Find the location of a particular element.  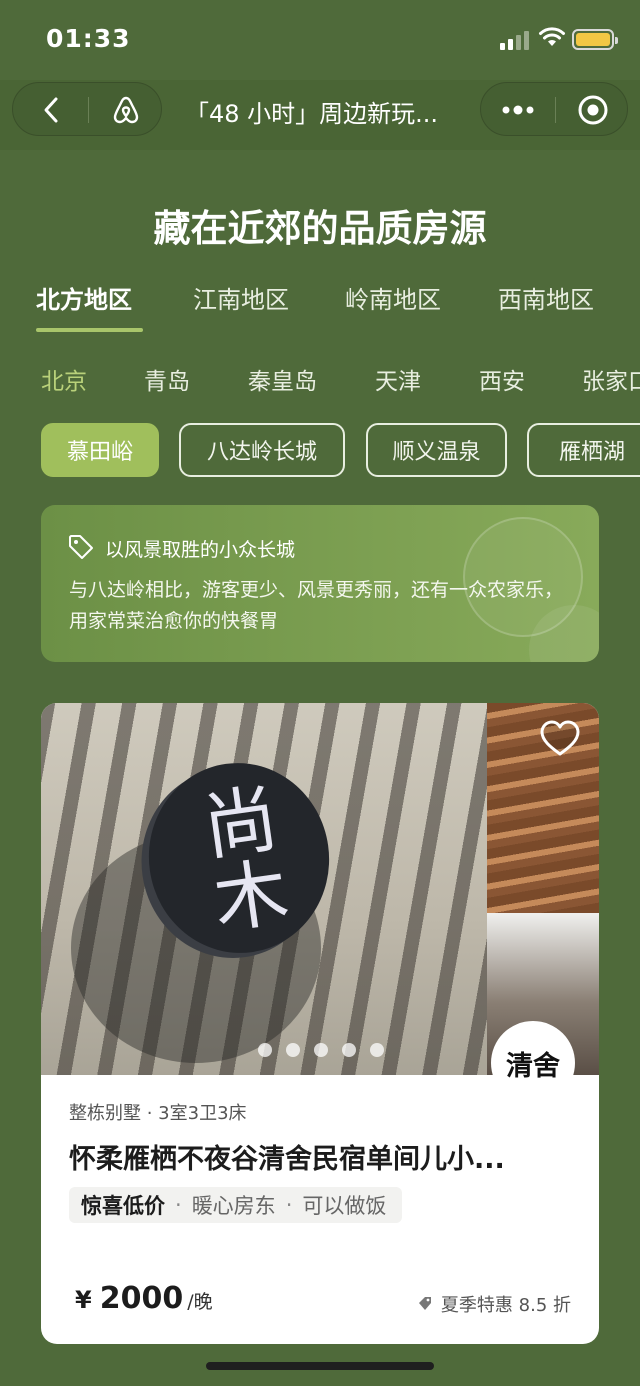

city-tab-xian: 西安 is located at coordinates (502, 379).